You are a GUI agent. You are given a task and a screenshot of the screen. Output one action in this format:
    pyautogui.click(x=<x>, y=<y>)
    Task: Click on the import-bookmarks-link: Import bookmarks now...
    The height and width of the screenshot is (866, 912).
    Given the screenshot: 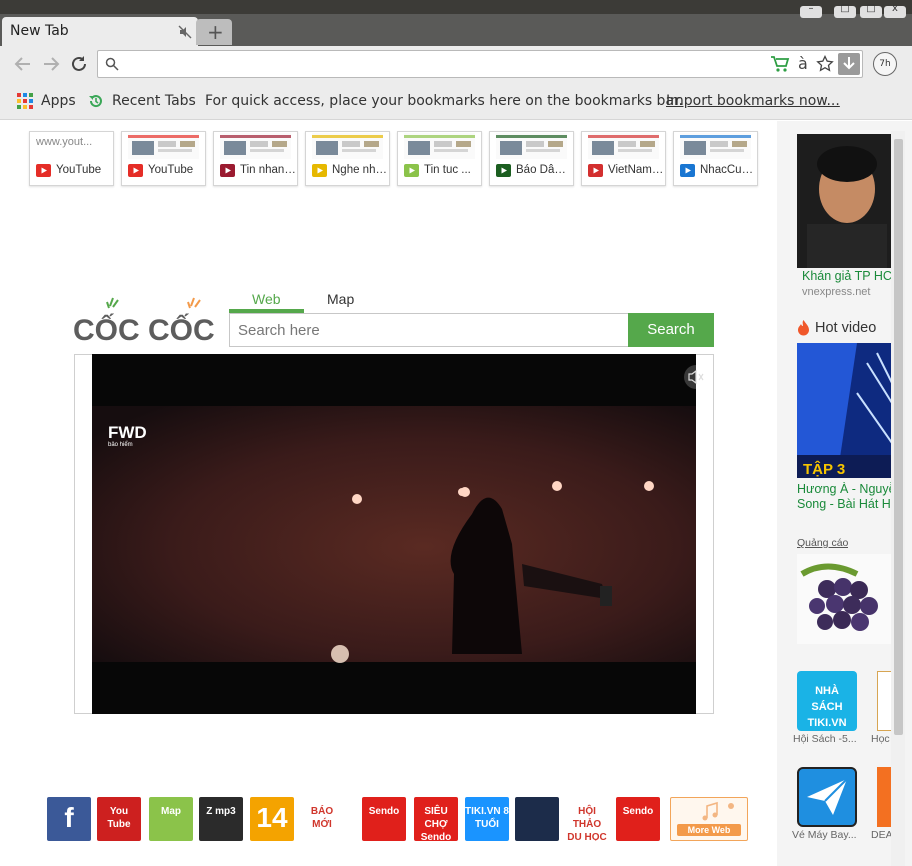 What is the action you would take?
    pyautogui.click(x=753, y=101)
    